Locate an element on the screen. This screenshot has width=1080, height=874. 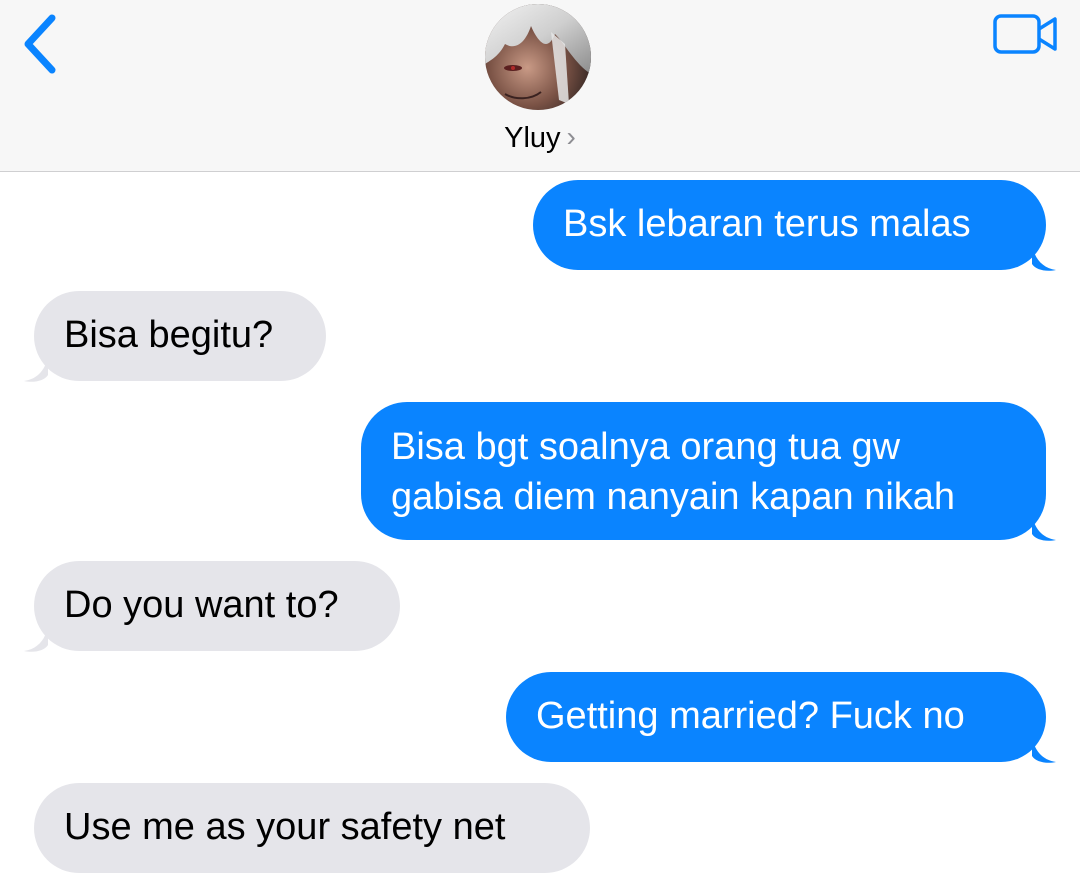
back-button is located at coordinates (42, 43).